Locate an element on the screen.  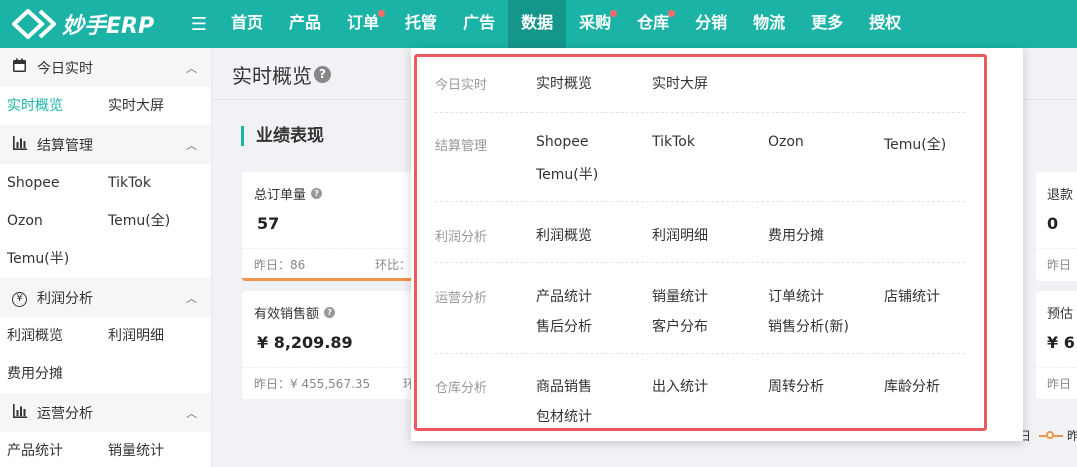
sidebar-group-items: 产品统计 销量统计 is located at coordinates (105, 449).